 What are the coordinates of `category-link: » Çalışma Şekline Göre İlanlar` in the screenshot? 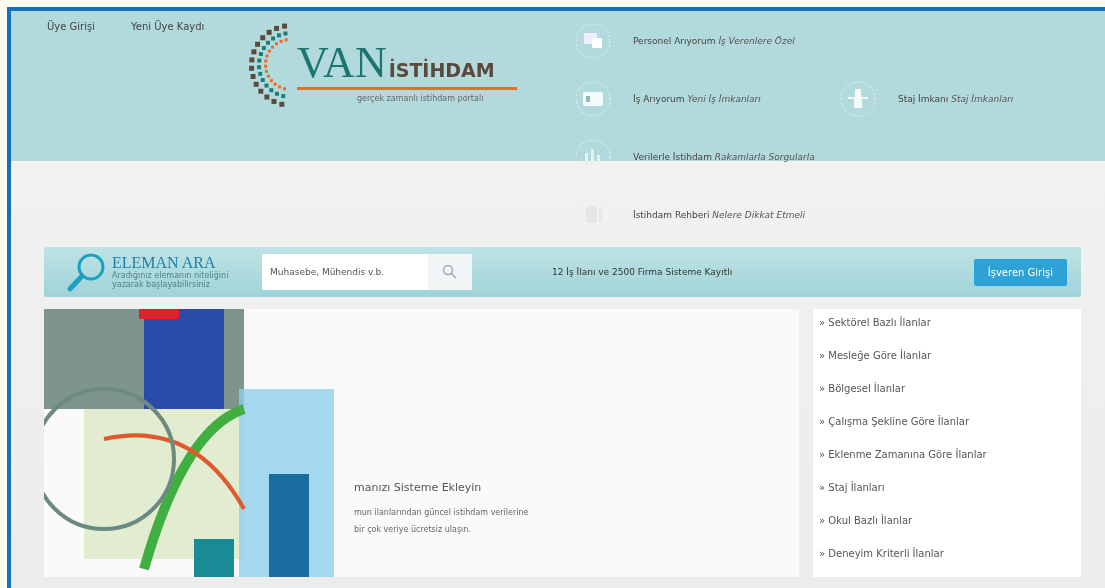 It's located at (950, 428).